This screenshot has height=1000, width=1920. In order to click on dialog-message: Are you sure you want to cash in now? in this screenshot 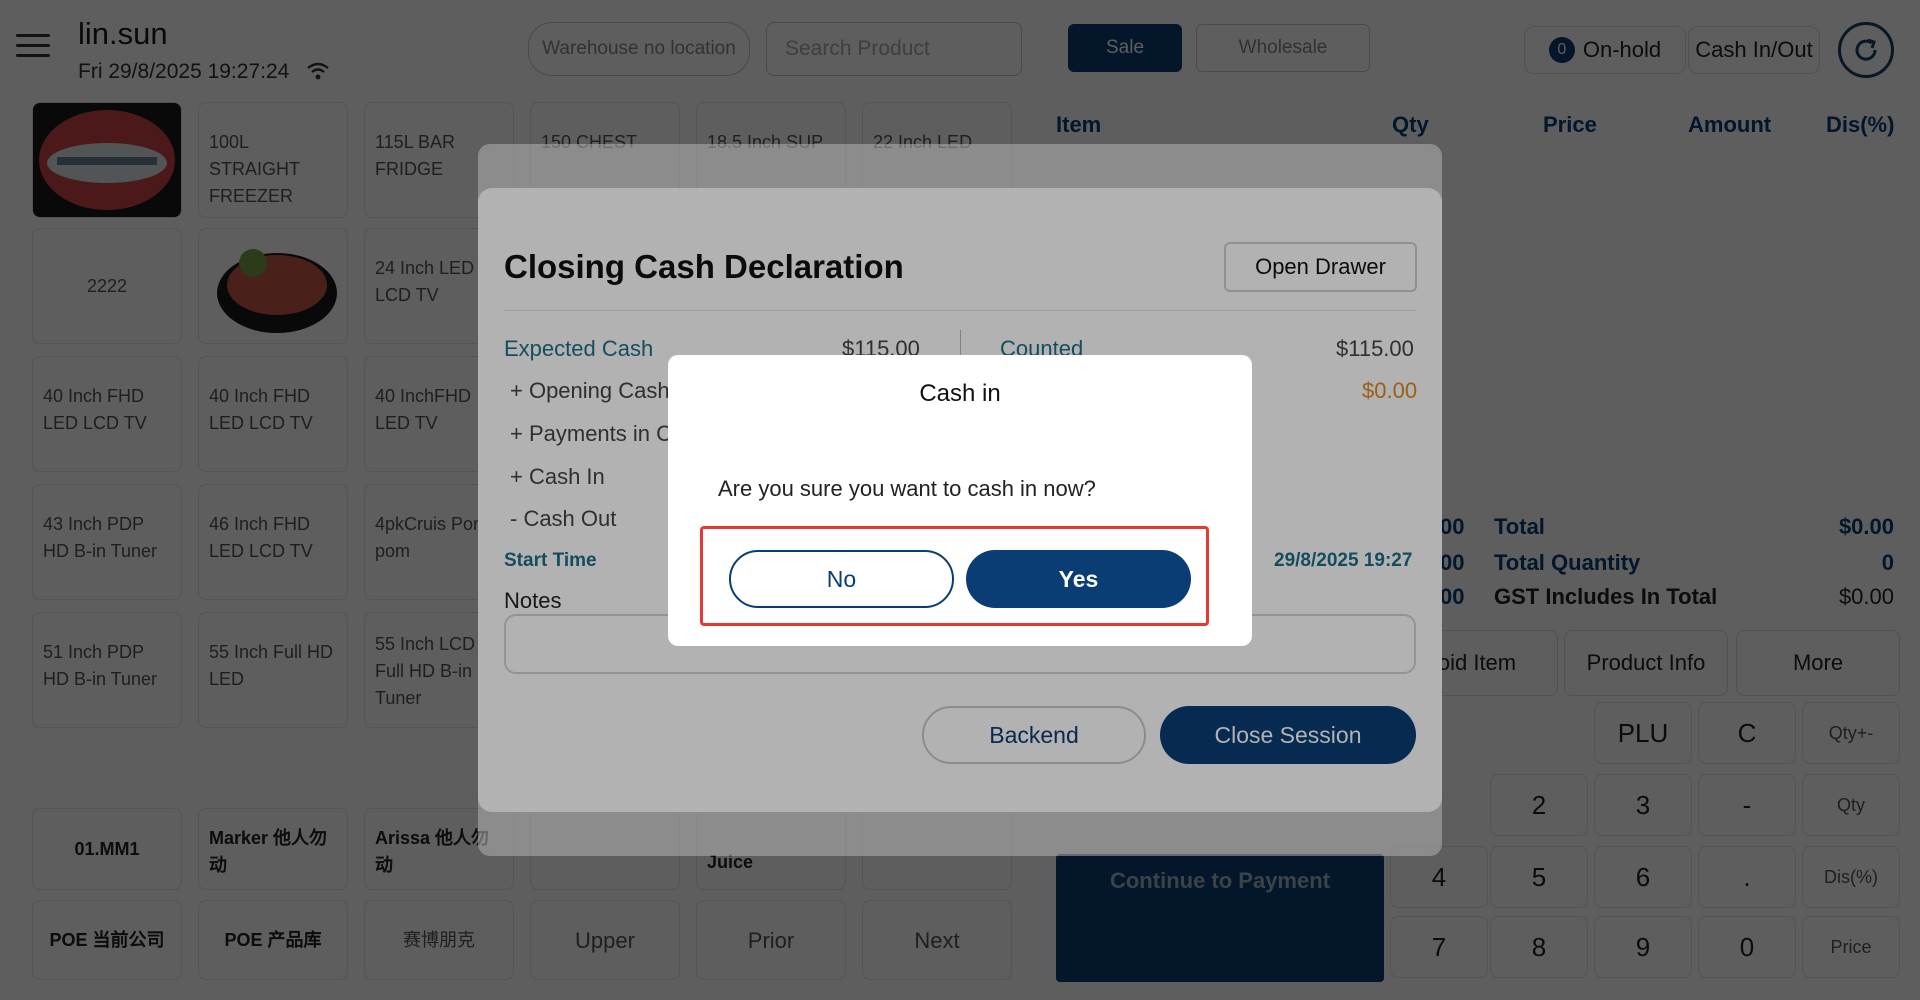, I will do `click(907, 488)`.